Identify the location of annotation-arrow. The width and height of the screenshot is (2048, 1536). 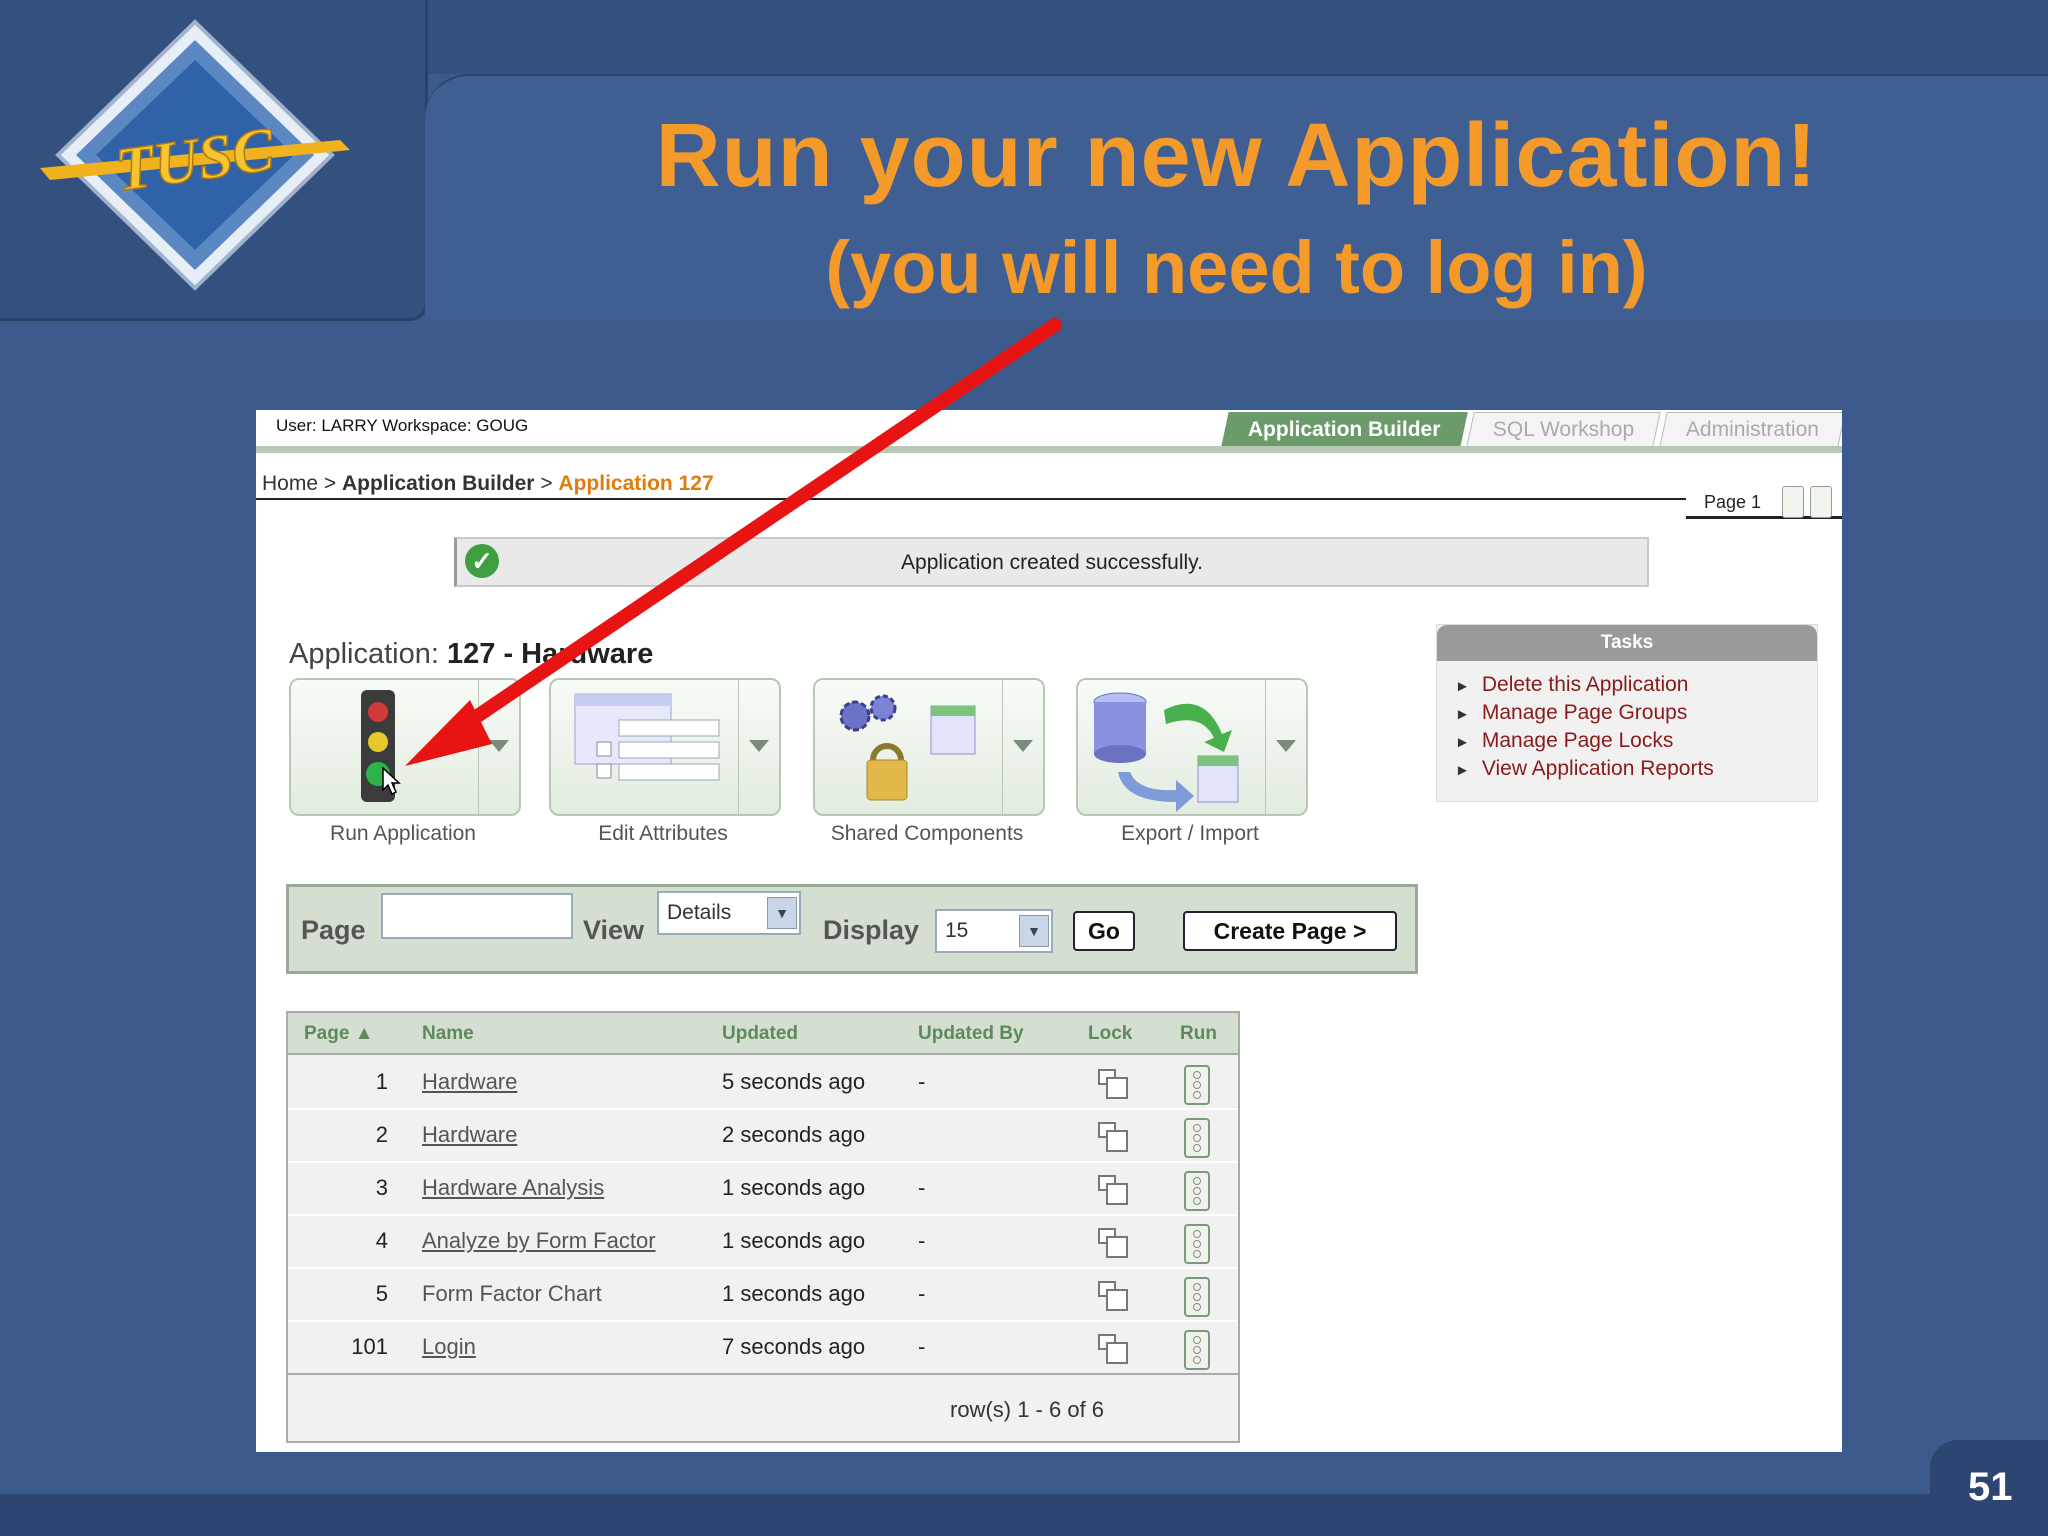
(733, 542).